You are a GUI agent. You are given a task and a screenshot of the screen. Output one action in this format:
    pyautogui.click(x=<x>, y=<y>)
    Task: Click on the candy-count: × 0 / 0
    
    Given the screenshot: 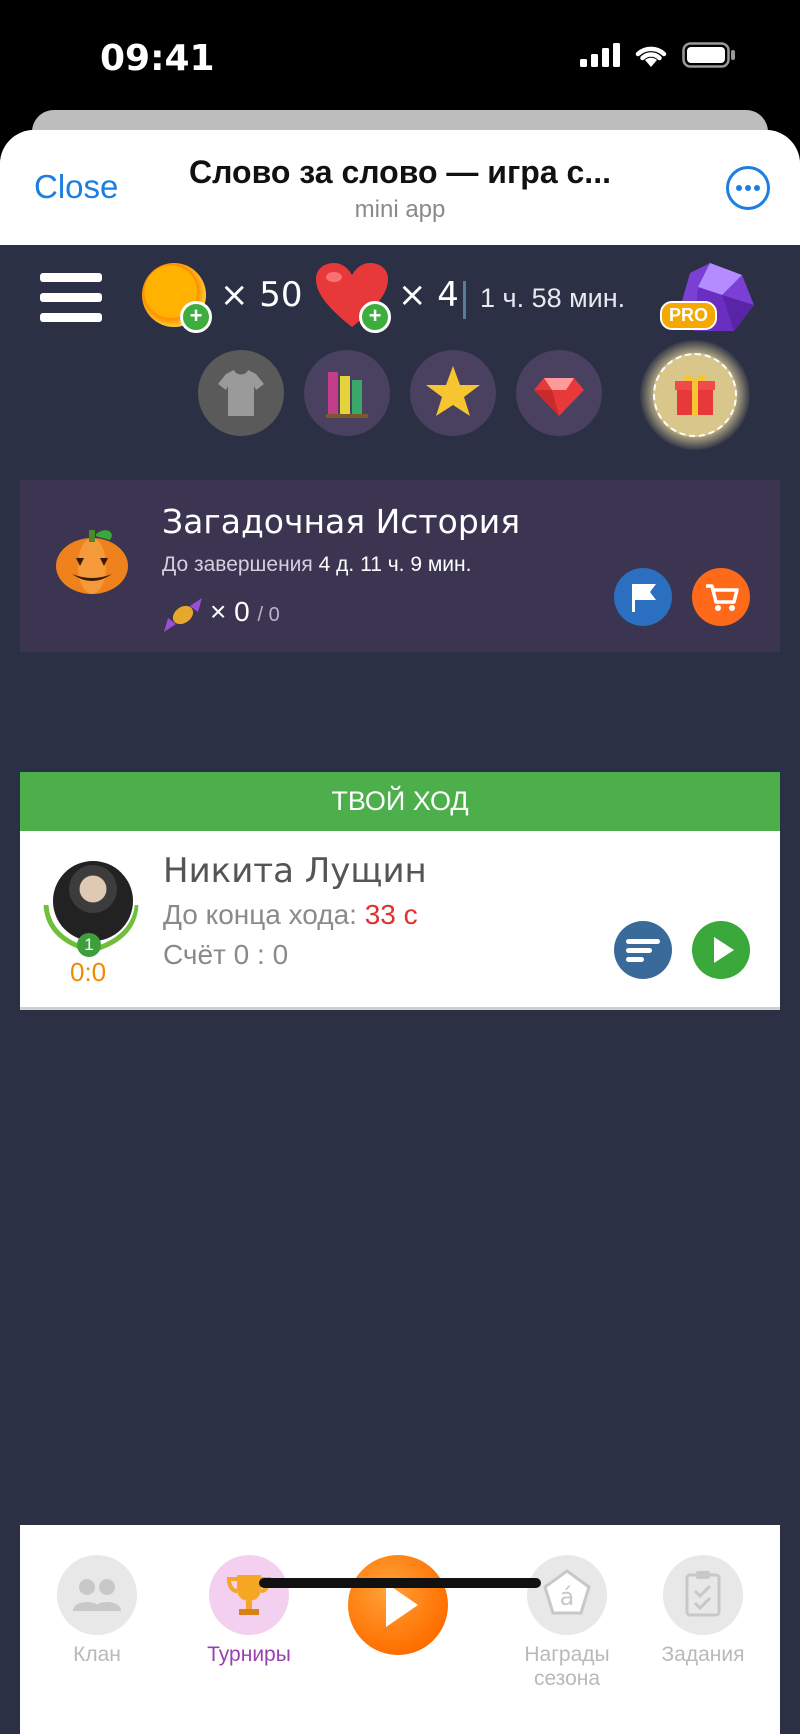 What is the action you would take?
    pyautogui.click(x=245, y=612)
    